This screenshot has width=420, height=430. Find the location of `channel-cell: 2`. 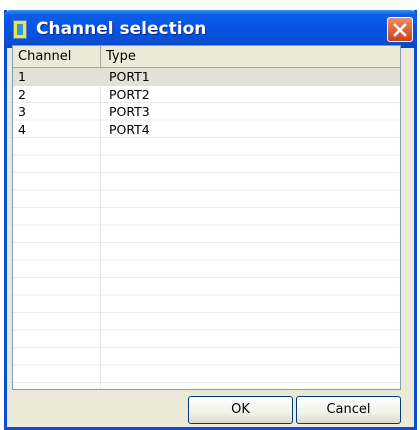

channel-cell: 2 is located at coordinates (22, 94).